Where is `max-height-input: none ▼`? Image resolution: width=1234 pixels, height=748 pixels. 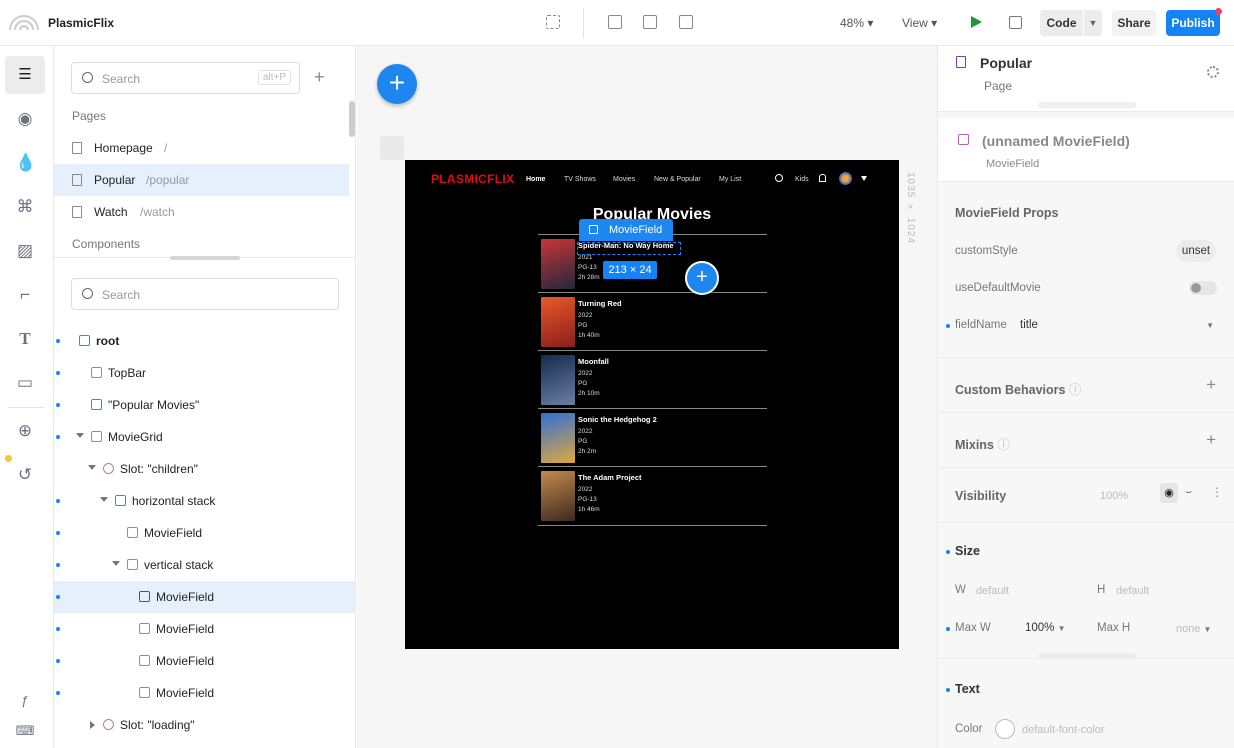
max-height-input: none ▼ is located at coordinates (1193, 629).